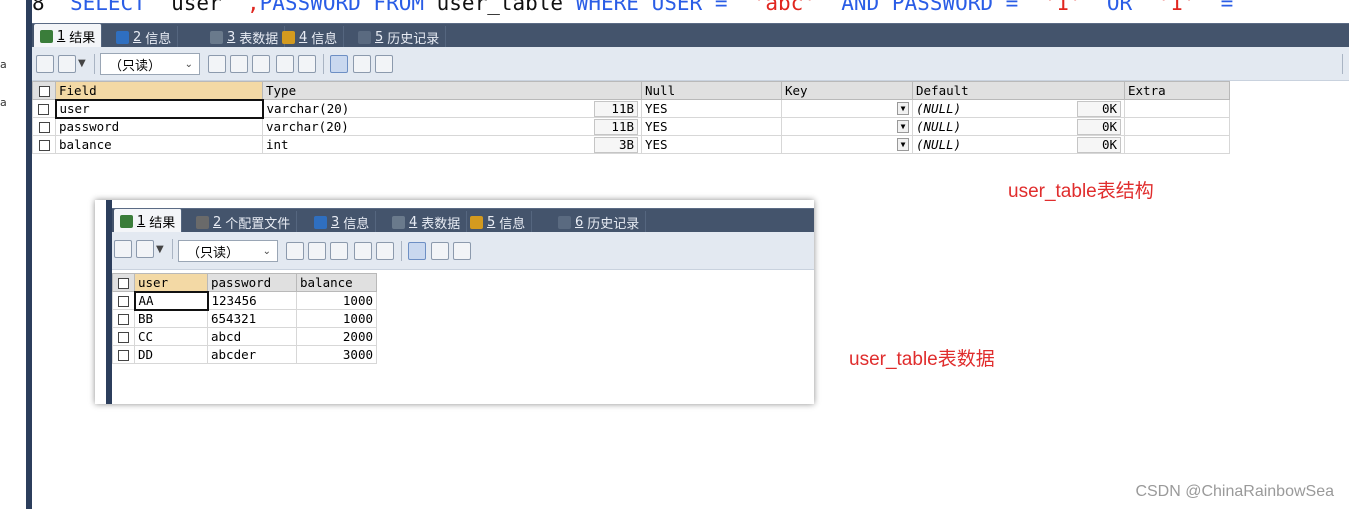 This screenshot has width=1349, height=509. Describe the element at coordinates (144, 37) in the screenshot. I see `tab-2: 2 信息` at that location.